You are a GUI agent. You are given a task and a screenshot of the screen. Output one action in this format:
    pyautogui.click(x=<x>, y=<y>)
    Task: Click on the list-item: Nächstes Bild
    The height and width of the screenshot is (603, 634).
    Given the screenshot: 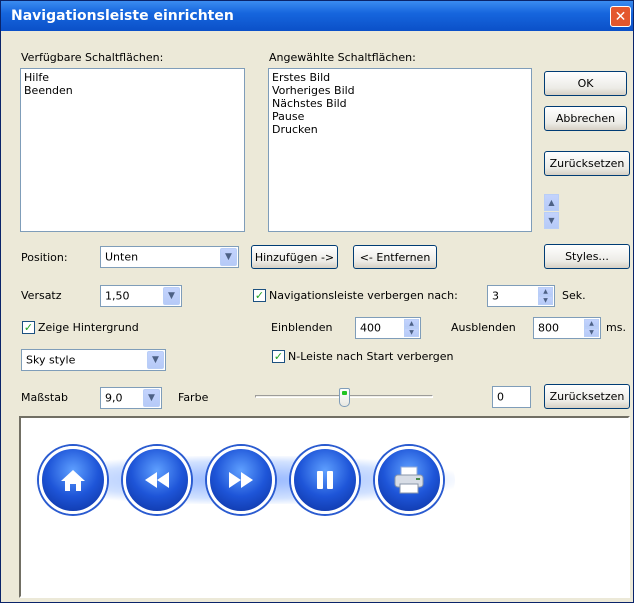 What is the action you would take?
    pyautogui.click(x=400, y=103)
    